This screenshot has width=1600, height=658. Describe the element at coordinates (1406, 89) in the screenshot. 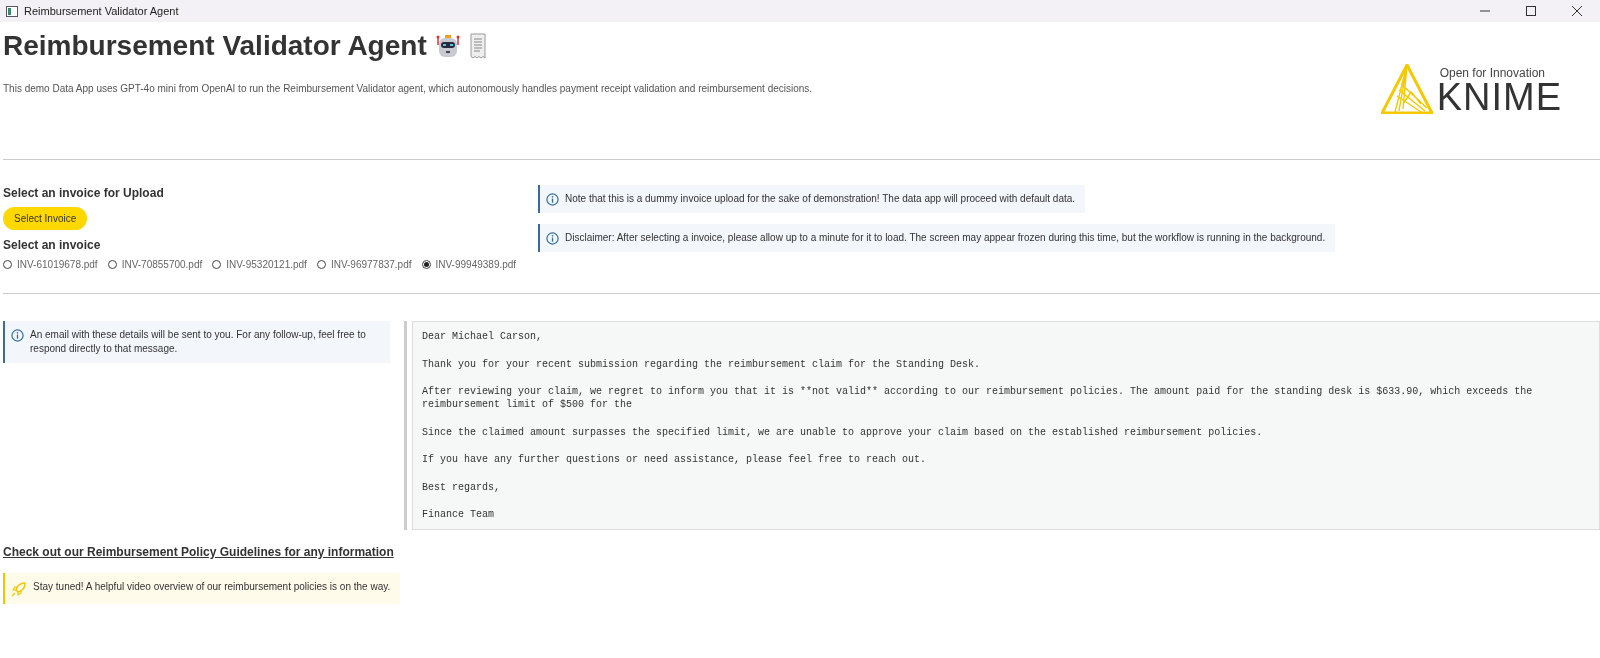

I see `logo-triangle-icon` at that location.